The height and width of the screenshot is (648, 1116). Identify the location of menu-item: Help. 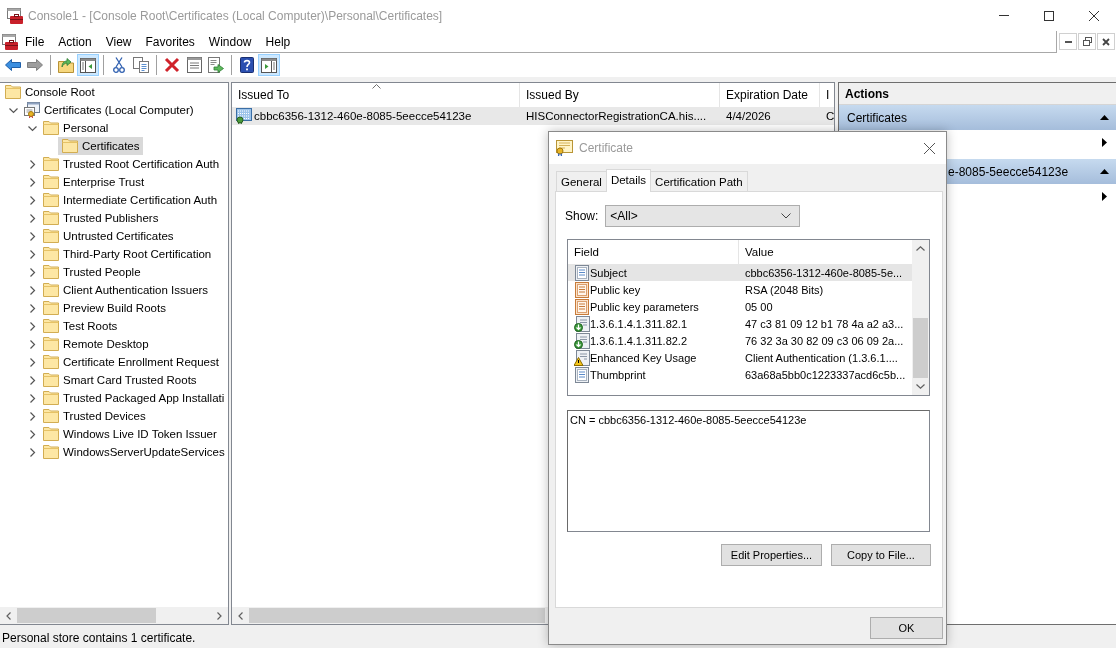
(278, 41).